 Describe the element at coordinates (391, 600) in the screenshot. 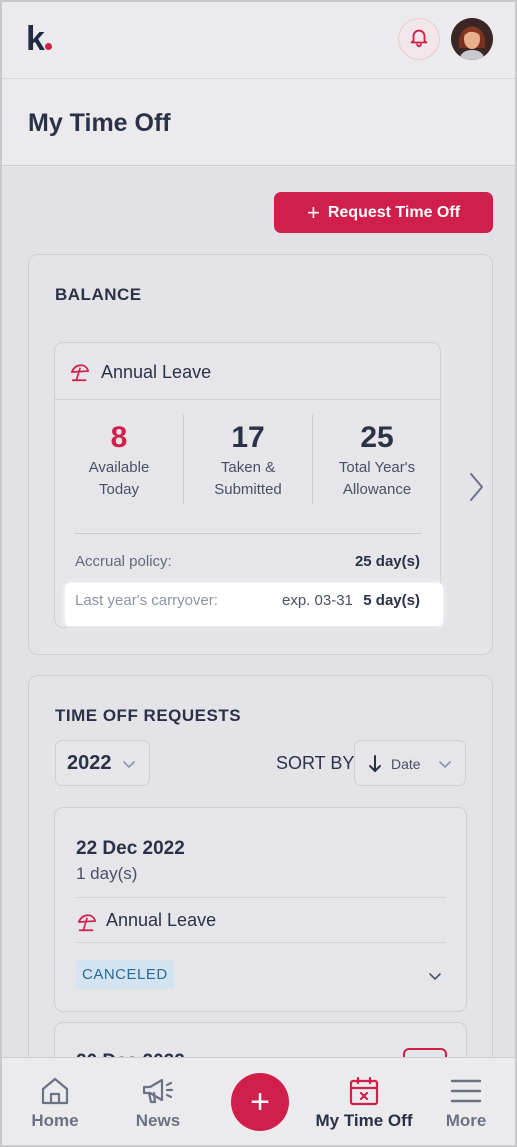

I see `carryover-value: 5 day(s)` at that location.